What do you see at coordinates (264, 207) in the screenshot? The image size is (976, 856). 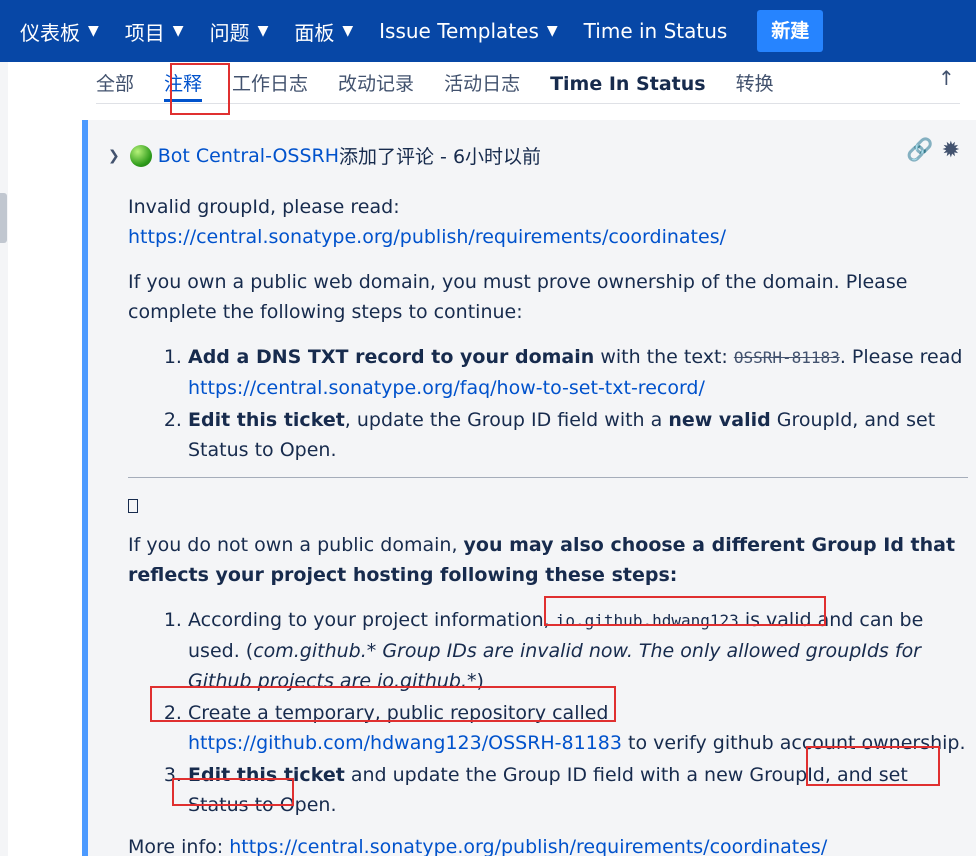 I see `text: Invalid groupId, please read:` at bounding box center [264, 207].